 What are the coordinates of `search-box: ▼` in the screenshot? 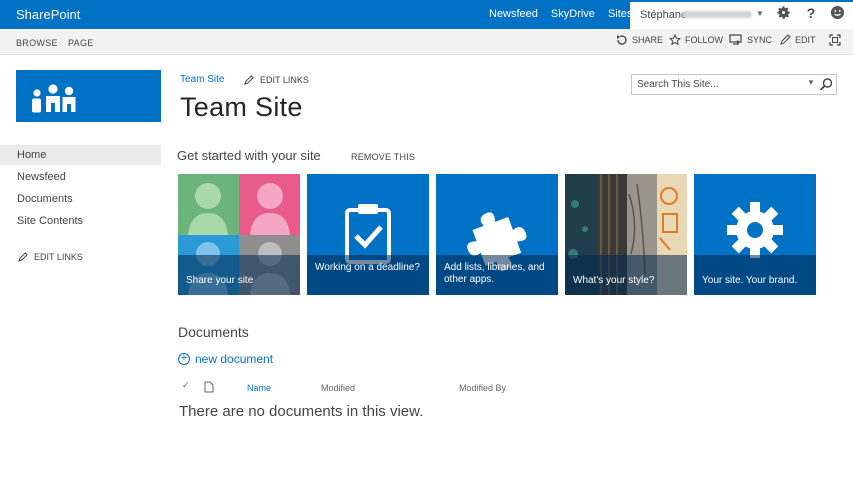 It's located at (734, 84).